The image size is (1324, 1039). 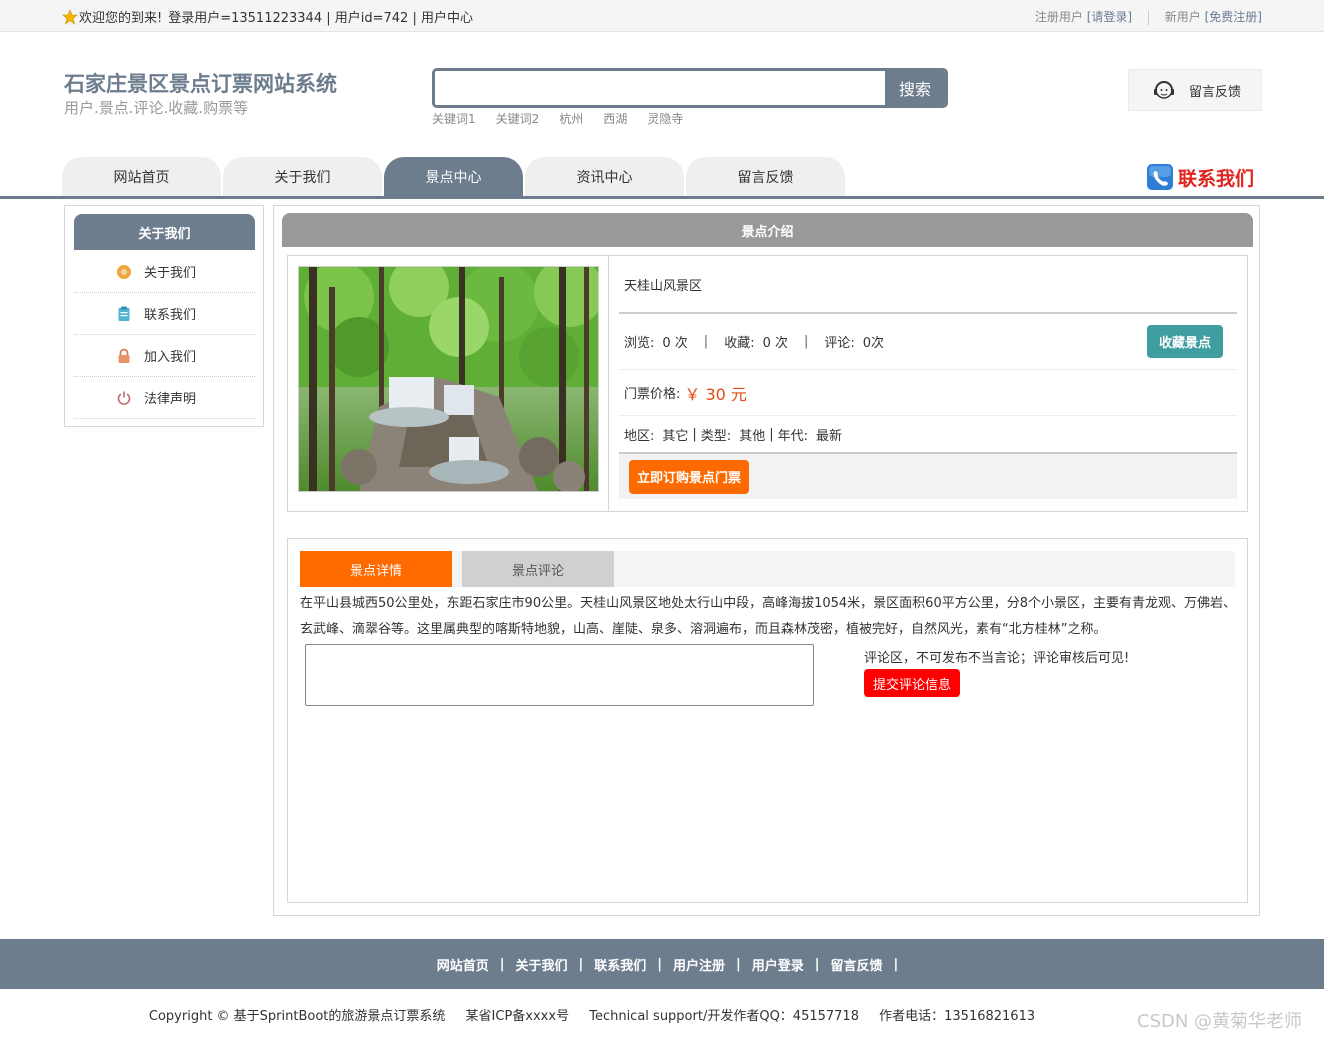 What do you see at coordinates (518, 118) in the screenshot?
I see `keyword-link: 关键词2` at bounding box center [518, 118].